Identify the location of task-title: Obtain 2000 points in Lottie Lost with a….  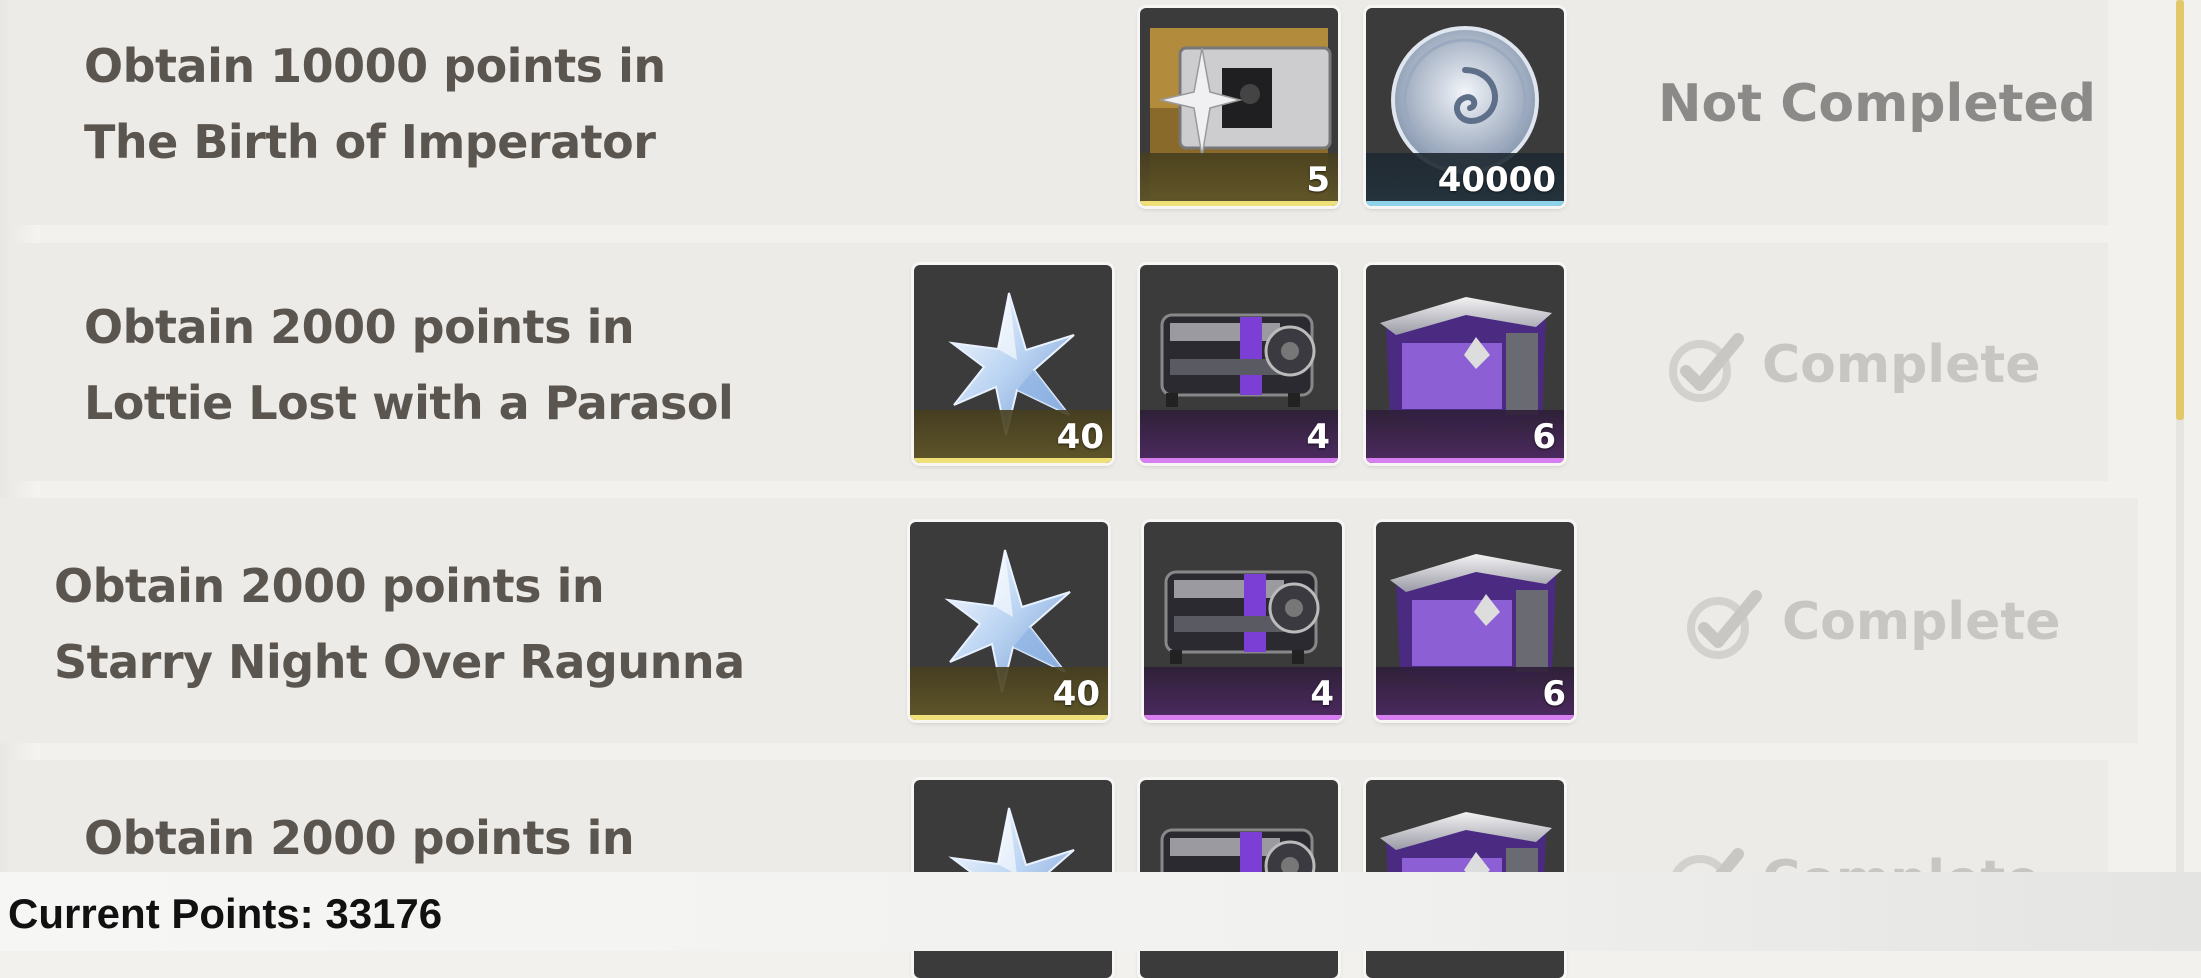
(409, 365).